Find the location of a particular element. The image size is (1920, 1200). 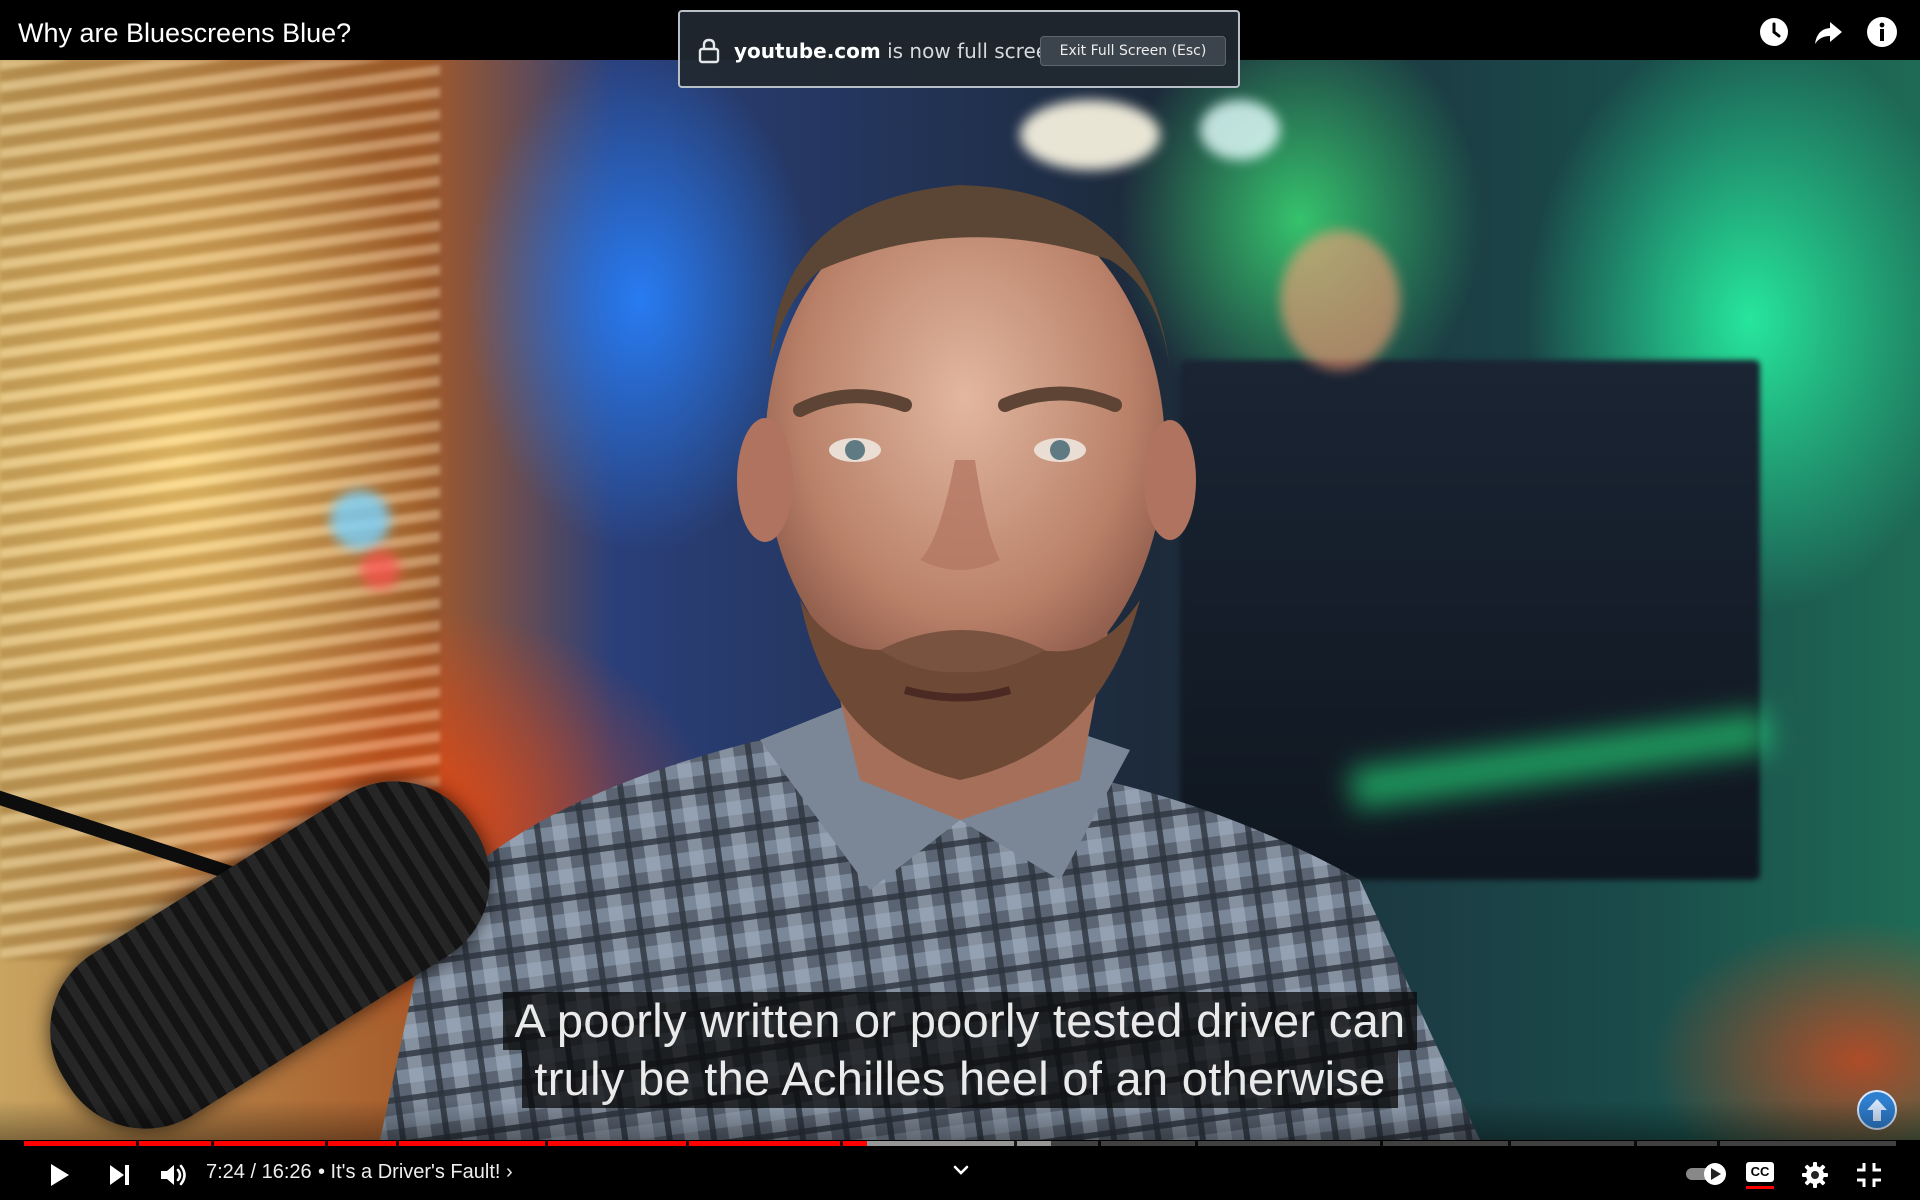

next-icon is located at coordinates (119, 1175).